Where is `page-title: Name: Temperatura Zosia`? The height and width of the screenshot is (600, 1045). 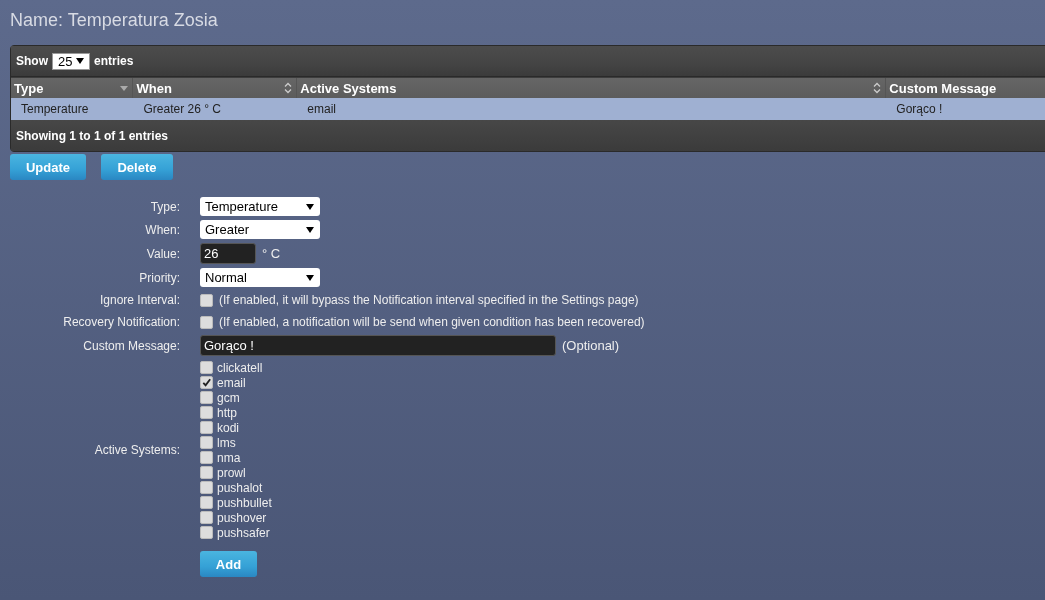
page-title: Name: Temperatura Zosia is located at coordinates (114, 21).